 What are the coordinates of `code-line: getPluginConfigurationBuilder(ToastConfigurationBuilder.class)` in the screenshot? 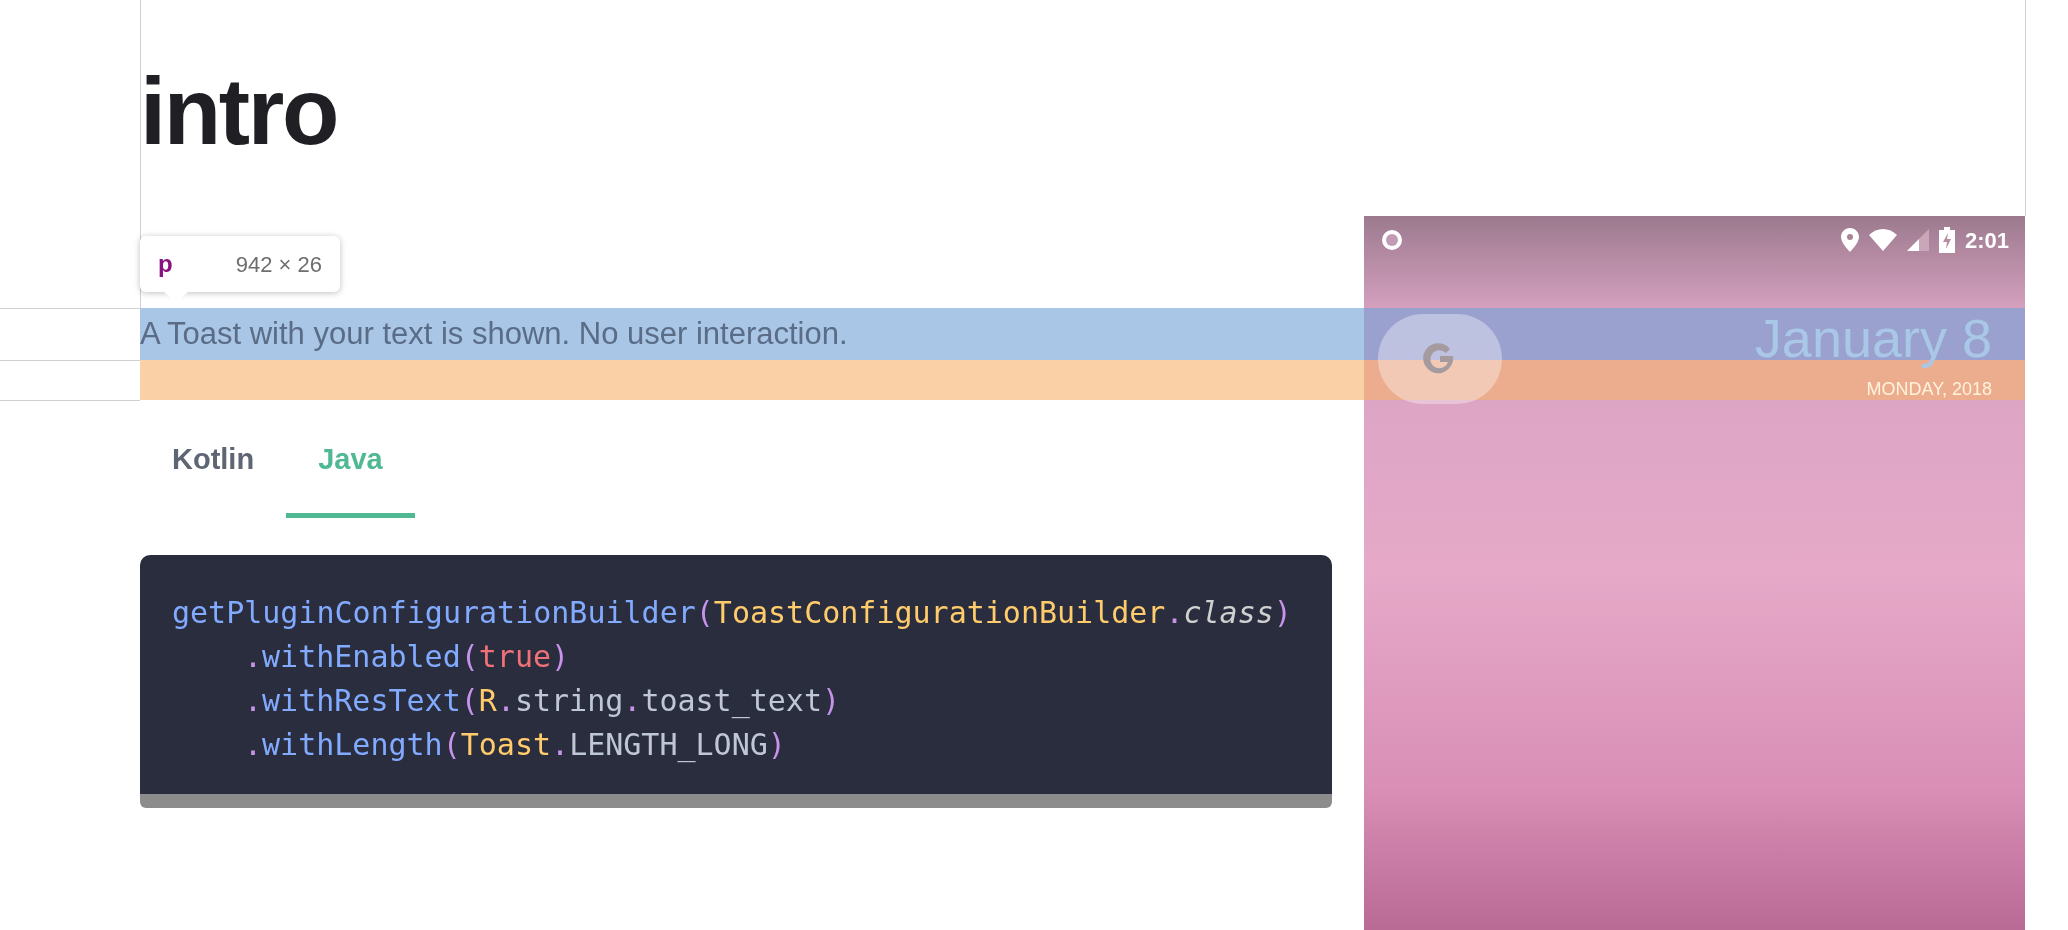 It's located at (732, 613).